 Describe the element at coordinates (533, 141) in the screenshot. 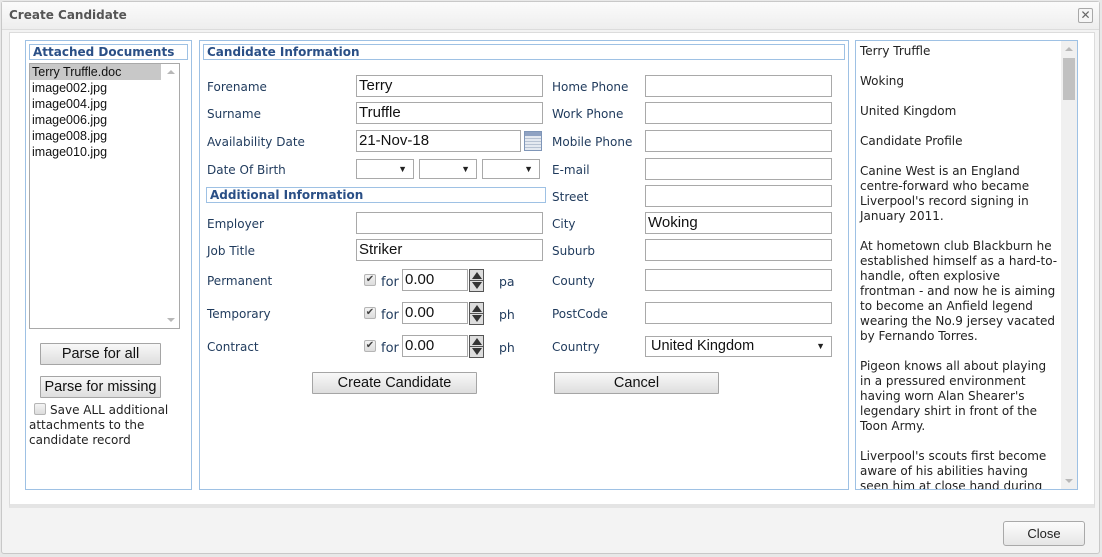

I see `calendar-icon` at that location.